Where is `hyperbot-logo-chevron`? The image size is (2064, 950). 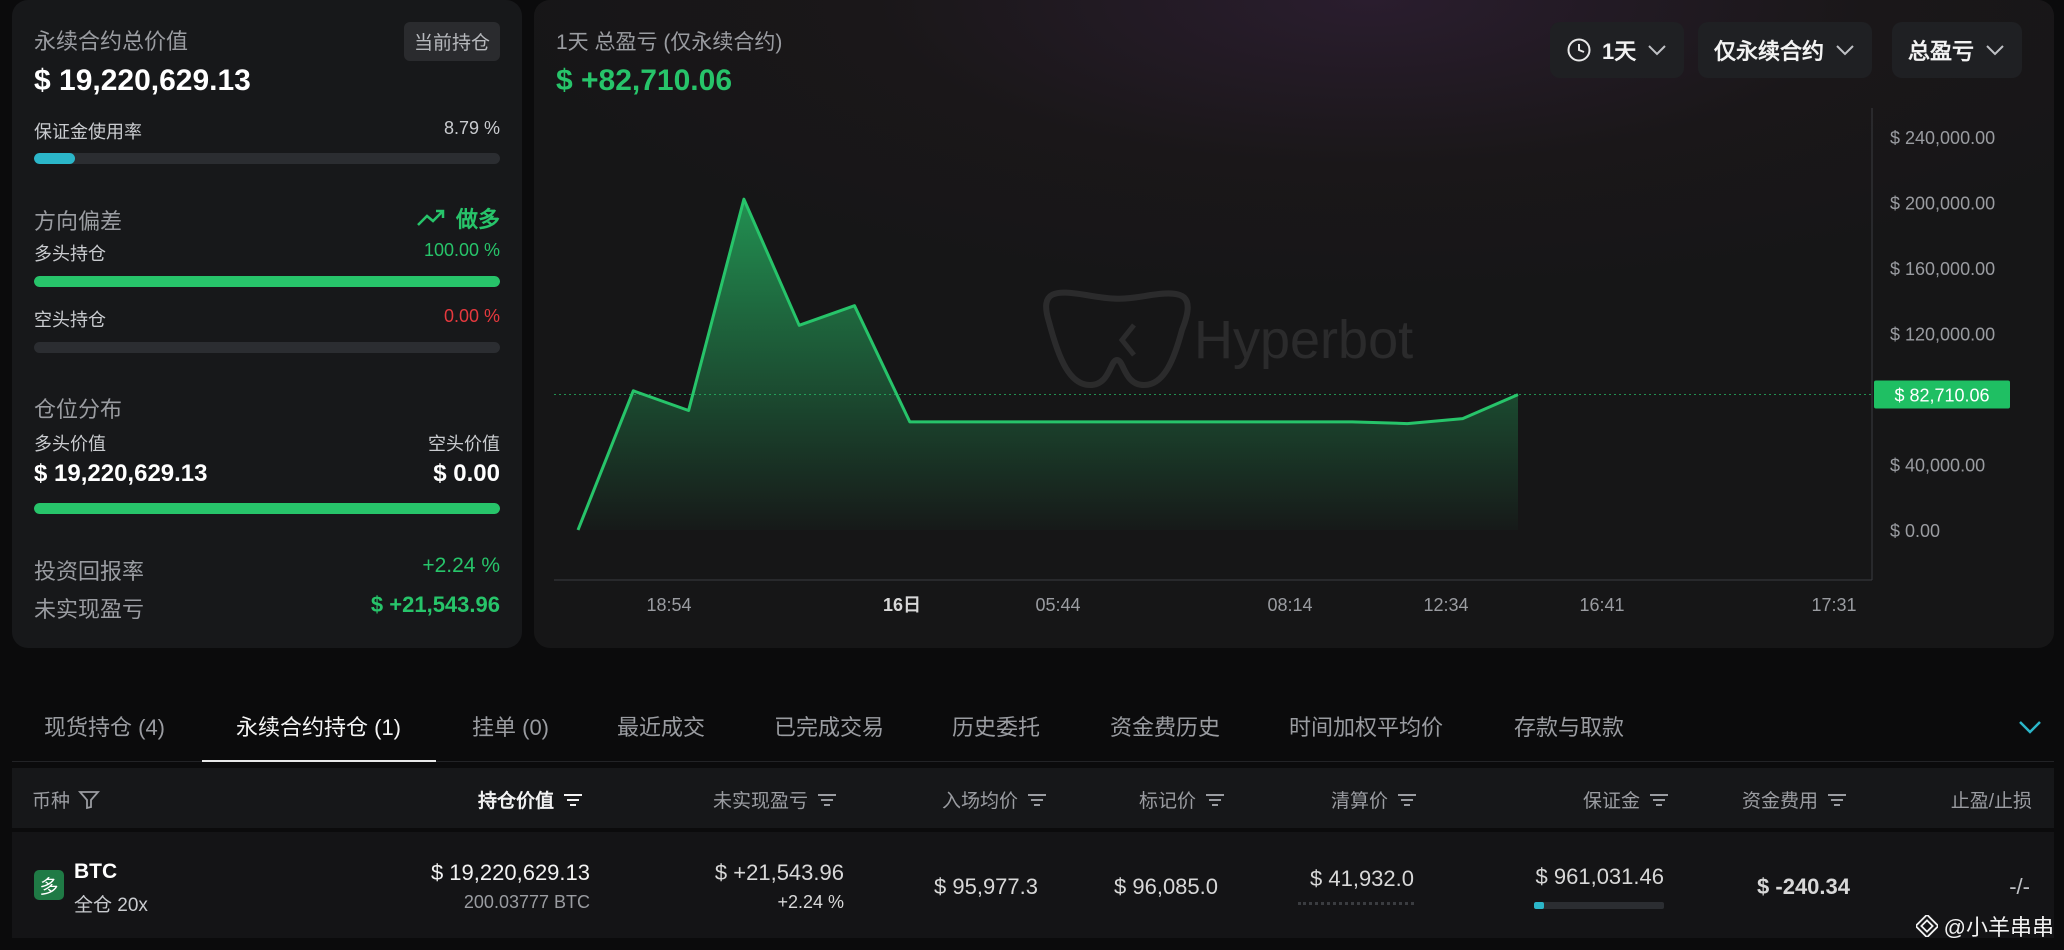
hyperbot-logo-chevron is located at coordinates (1127, 340).